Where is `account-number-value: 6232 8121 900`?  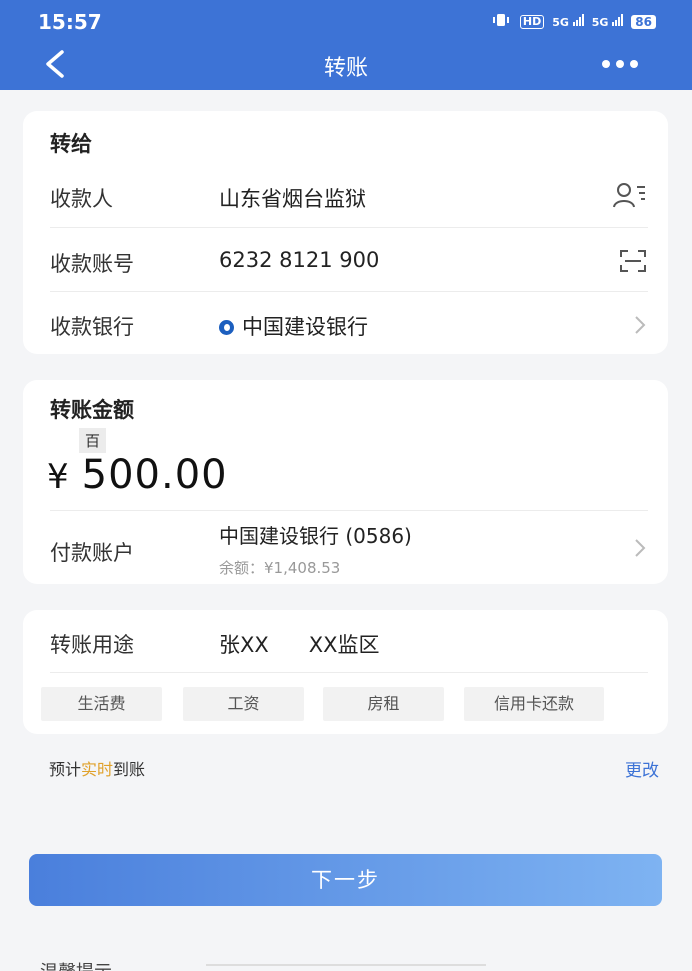
account-number-value: 6232 8121 900 is located at coordinates (299, 260).